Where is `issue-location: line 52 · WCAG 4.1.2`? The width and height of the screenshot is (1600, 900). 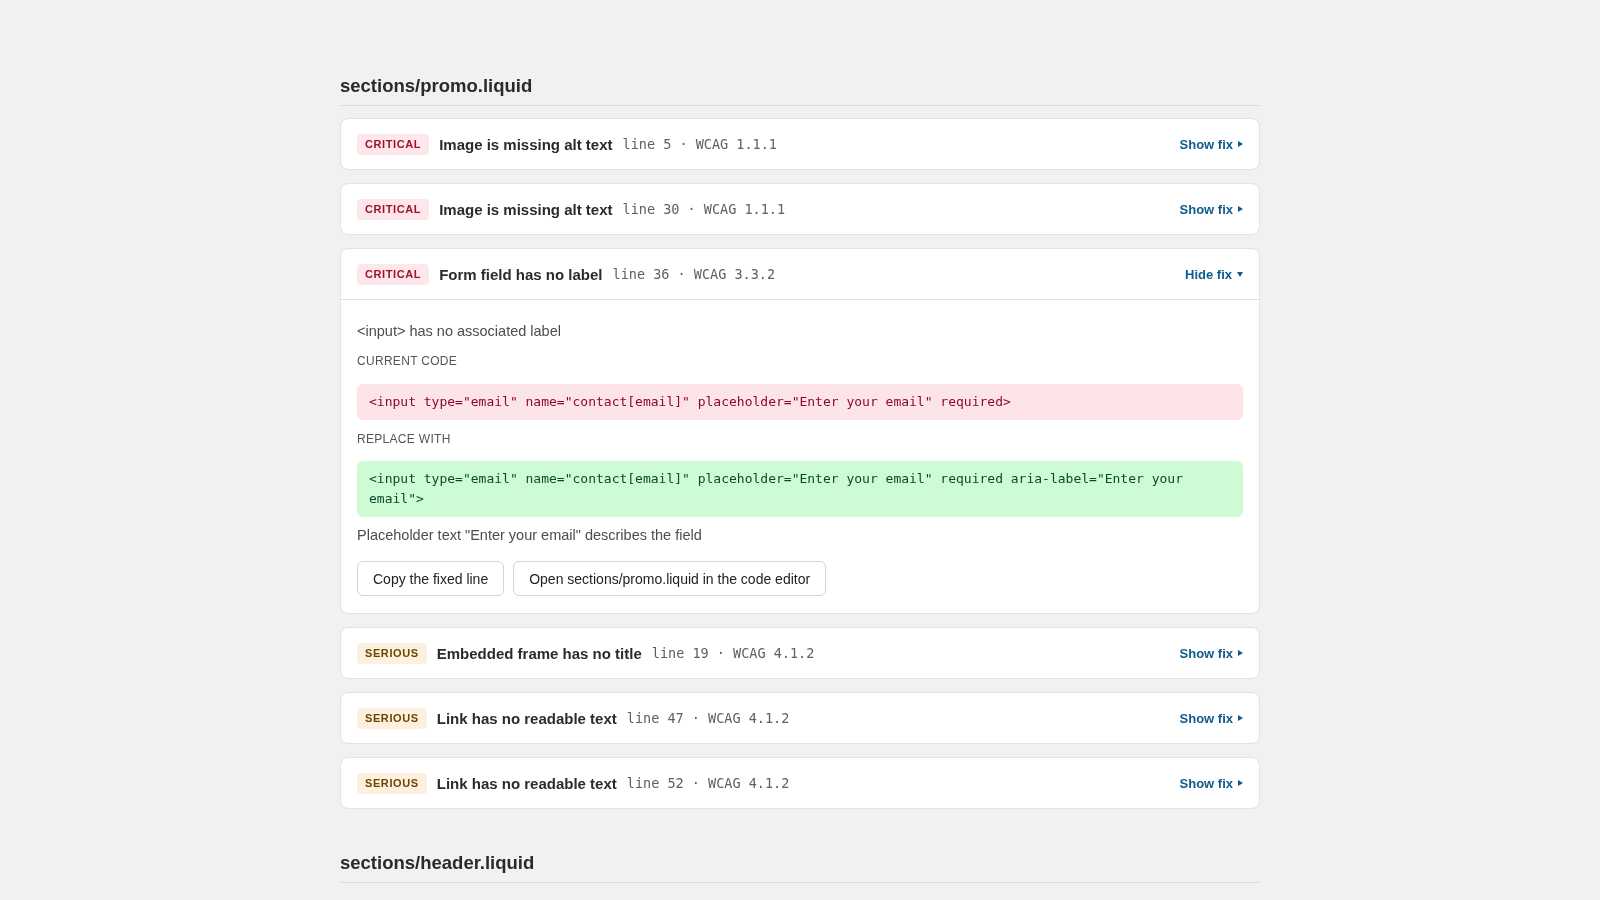
issue-location: line 52 · WCAG 4.1.2 is located at coordinates (708, 783).